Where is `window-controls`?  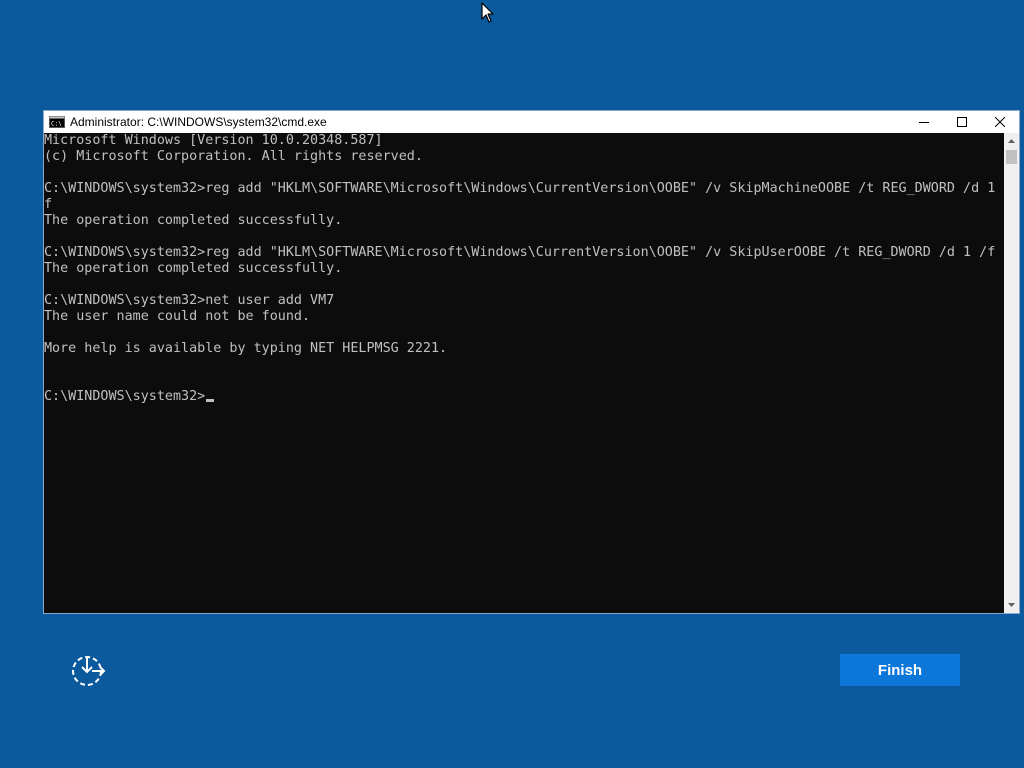 window-controls is located at coordinates (962, 122).